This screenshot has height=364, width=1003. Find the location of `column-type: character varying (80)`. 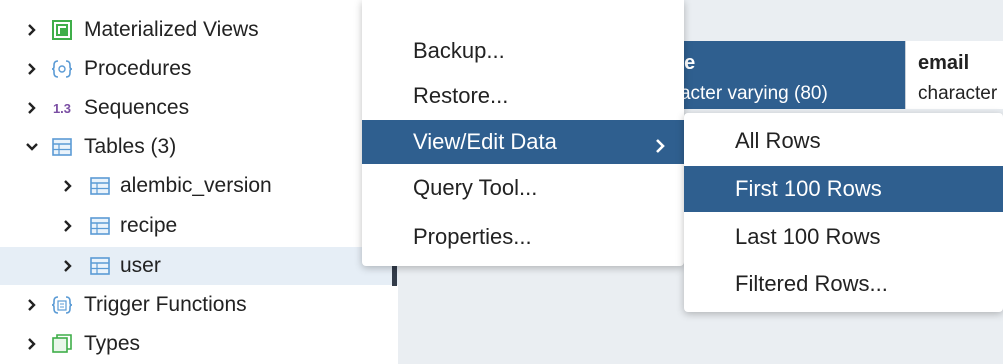

column-type: character varying (80) is located at coordinates (745, 93).